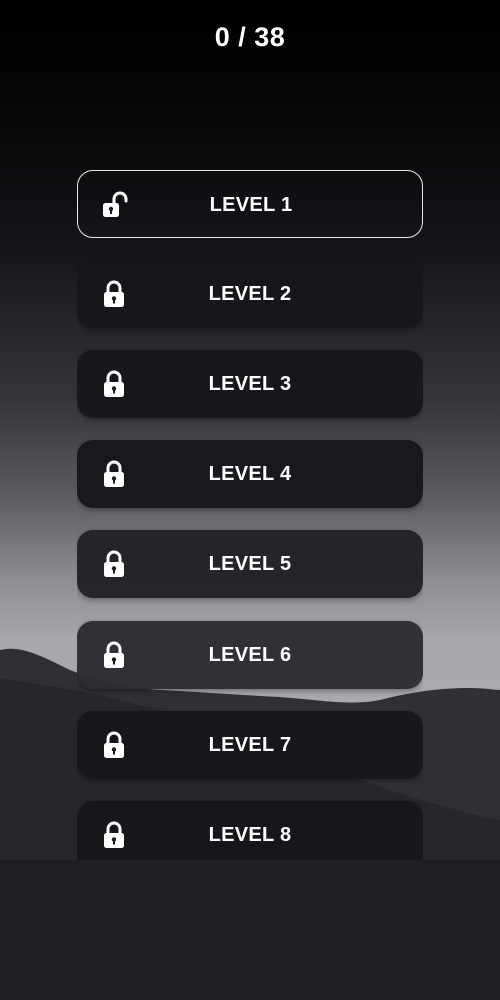  I want to click on level-2-button: LEVEL 2, so click(250, 294).